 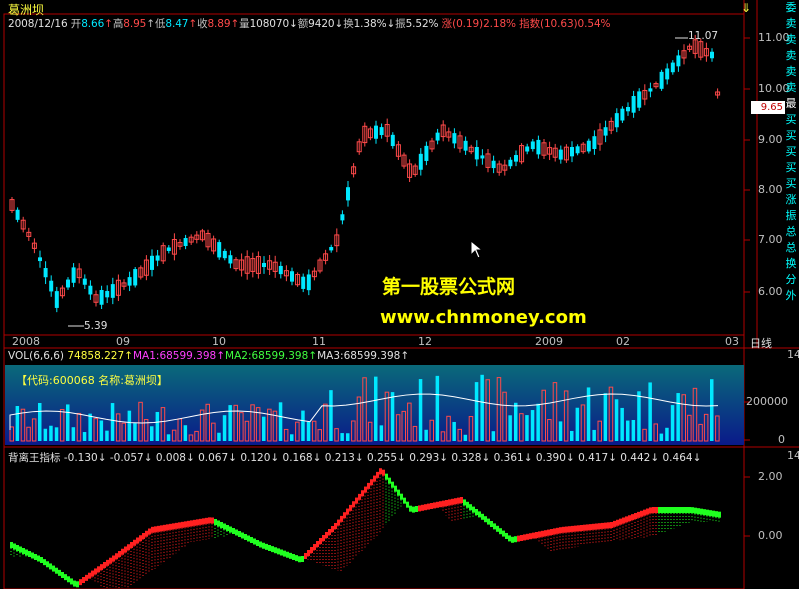 I want to click on period-label: 日线, so click(x=761, y=343).